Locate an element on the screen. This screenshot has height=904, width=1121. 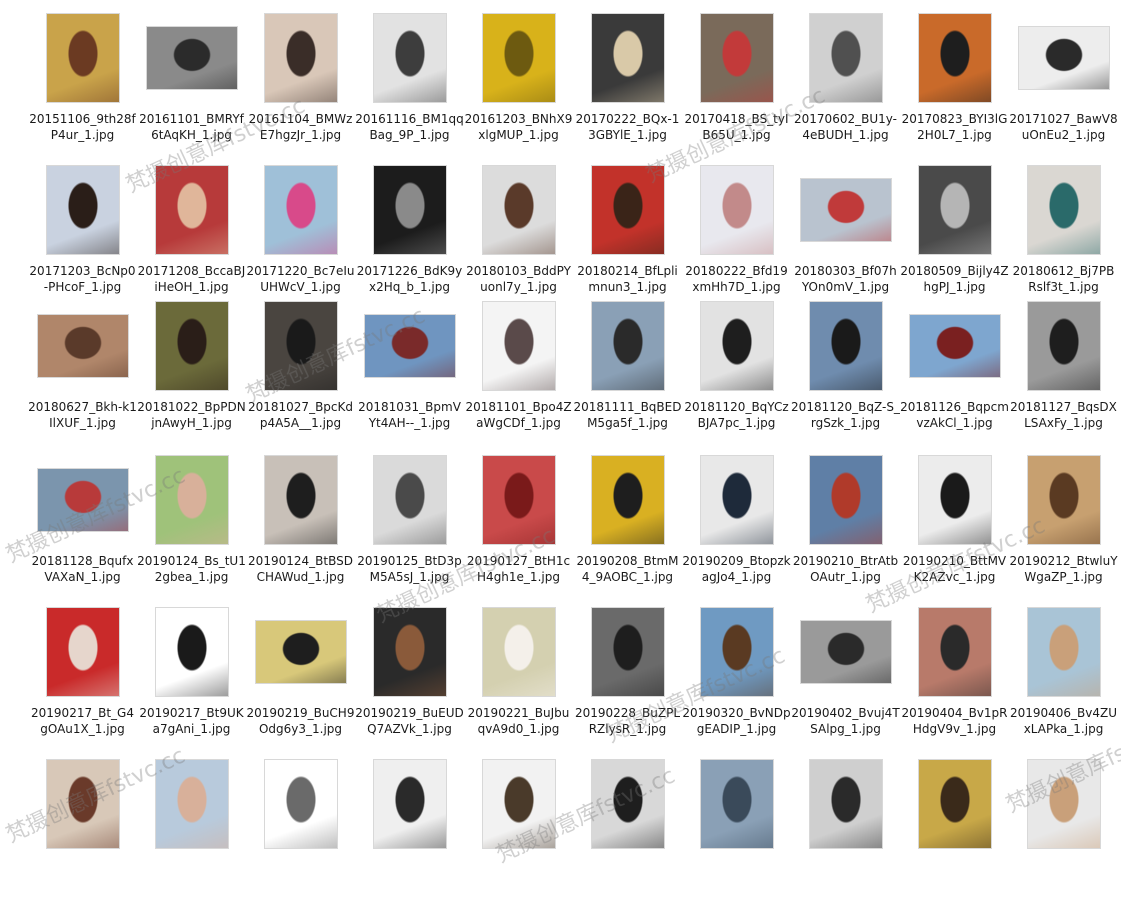
file-item: 20161203_BNhX9xlgMUP_1.jpg is located at coordinates (518, 83).